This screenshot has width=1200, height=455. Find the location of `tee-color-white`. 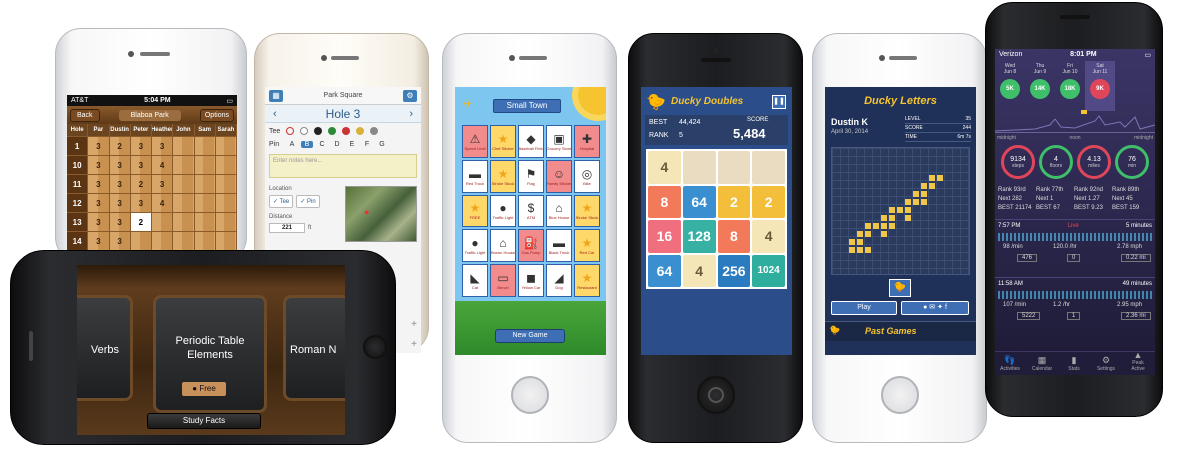

tee-color-white is located at coordinates (304, 131).